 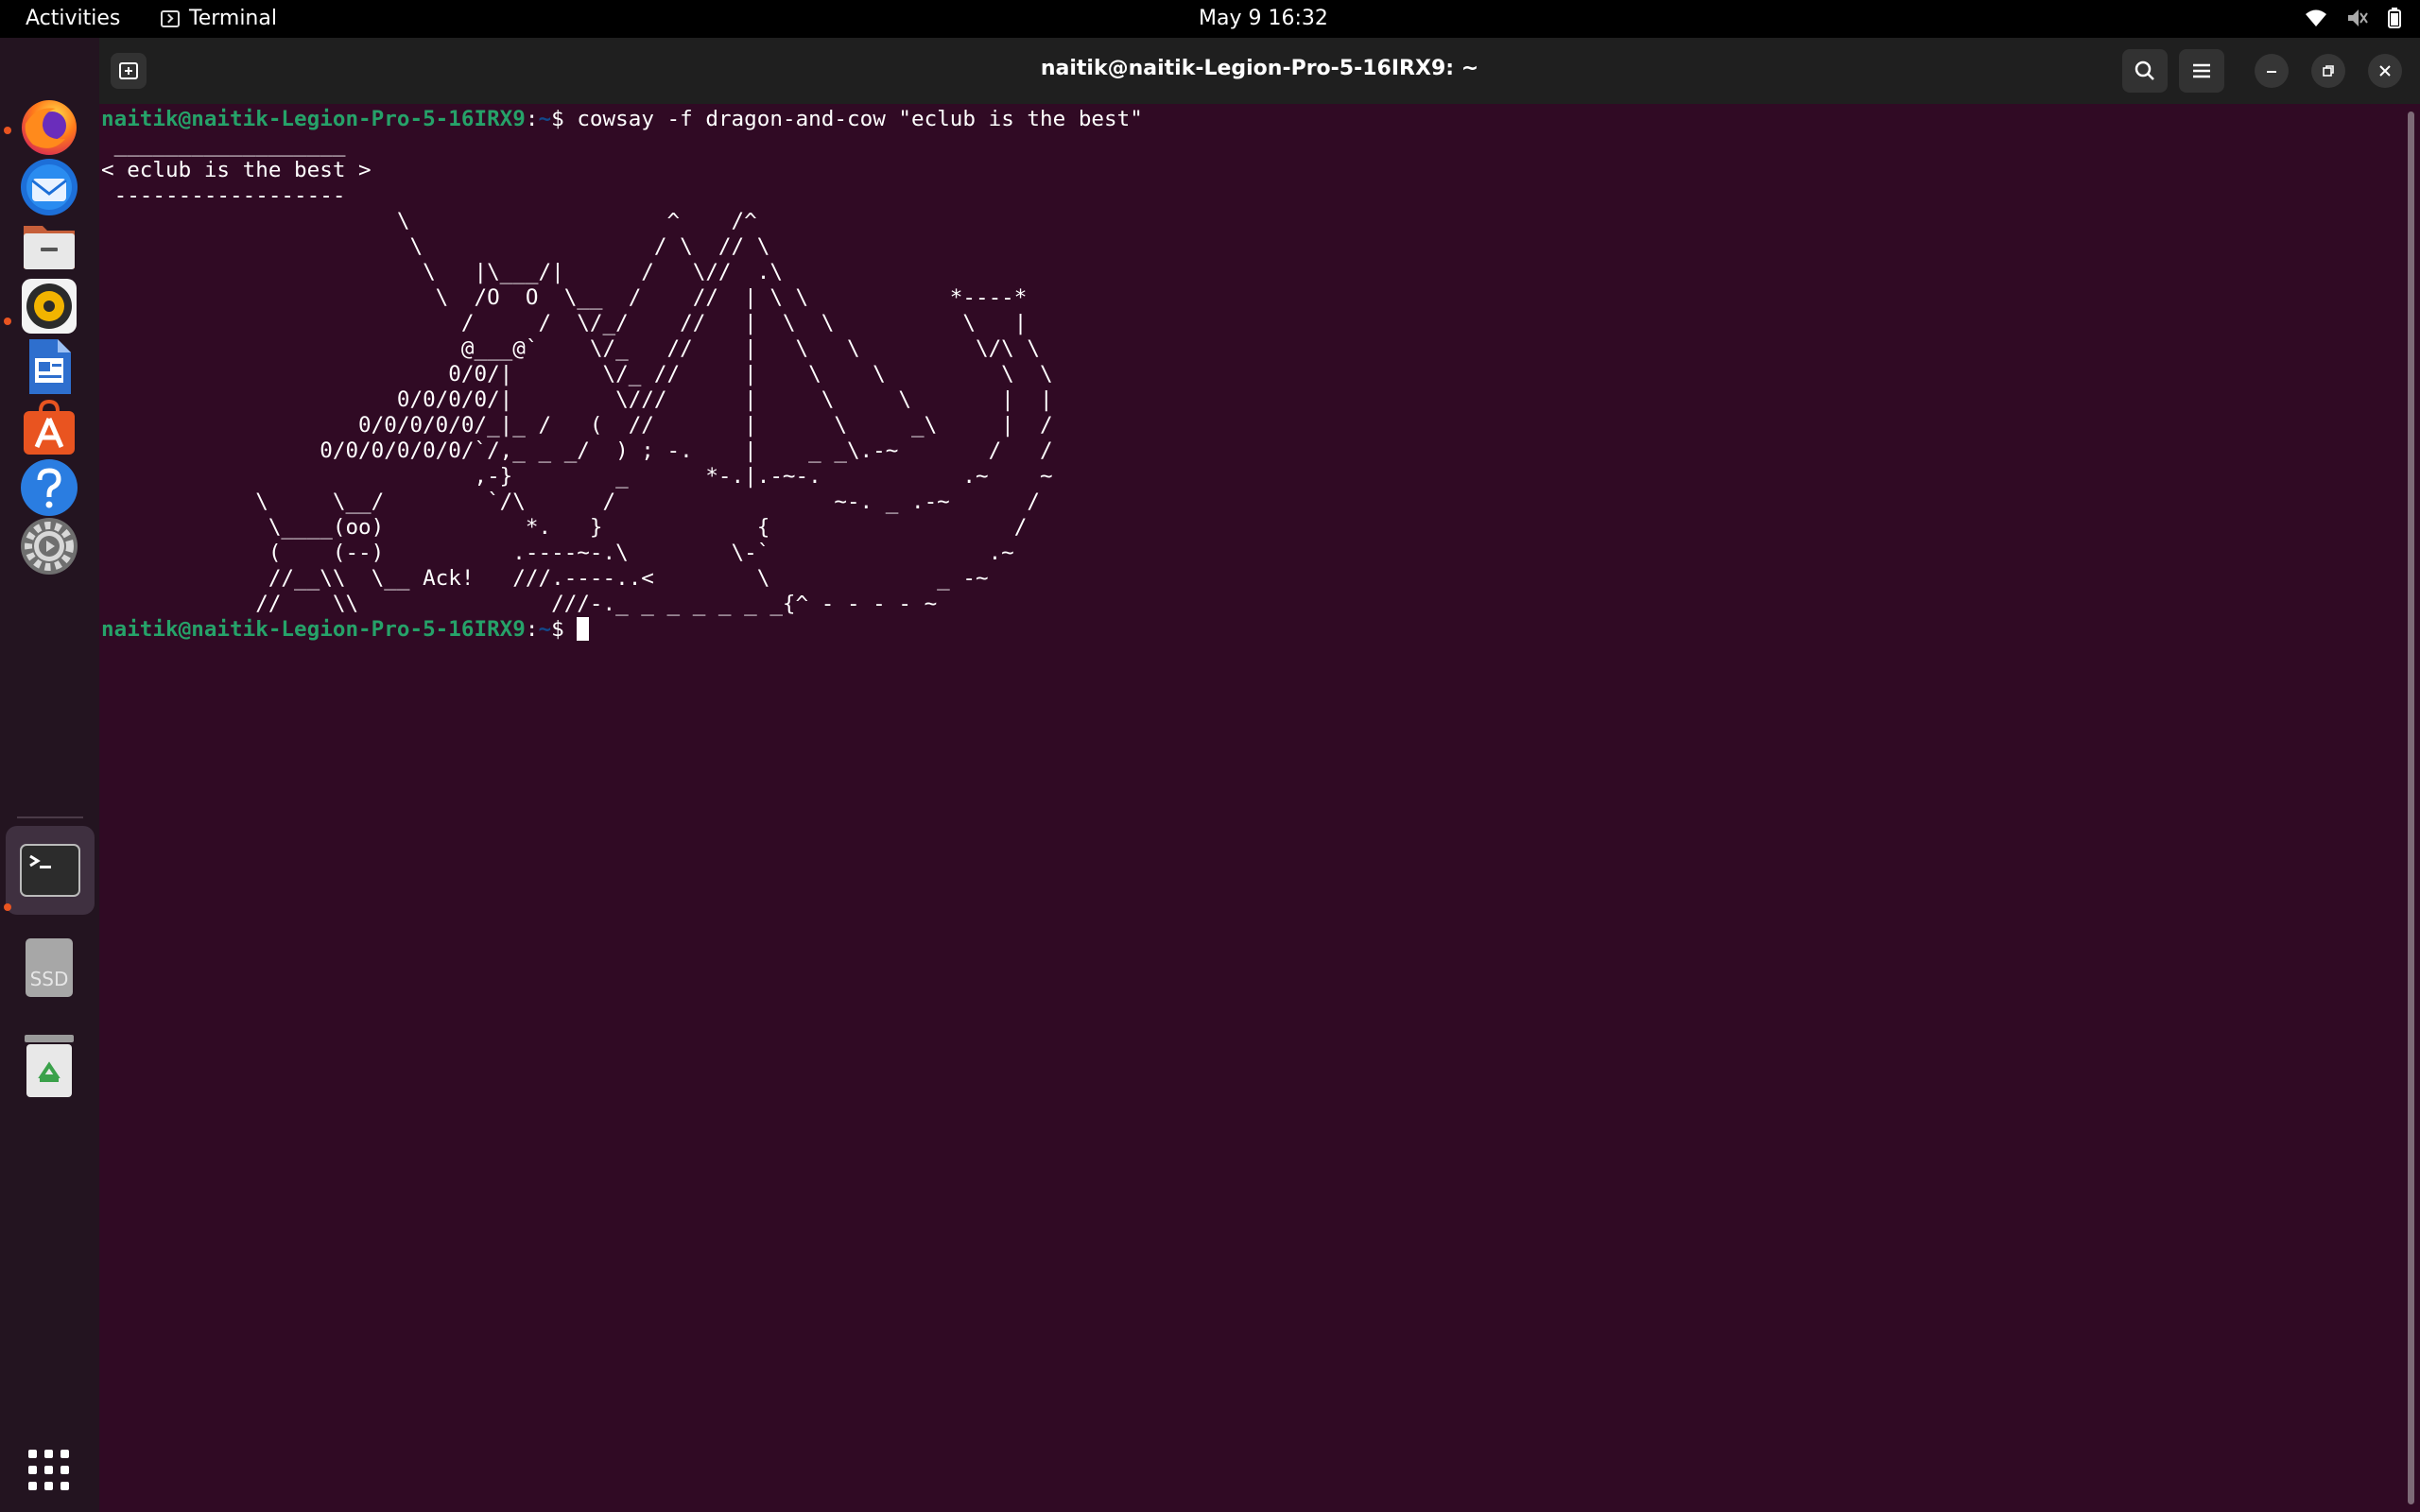 What do you see at coordinates (50, 817) in the screenshot?
I see `dock-separator` at bounding box center [50, 817].